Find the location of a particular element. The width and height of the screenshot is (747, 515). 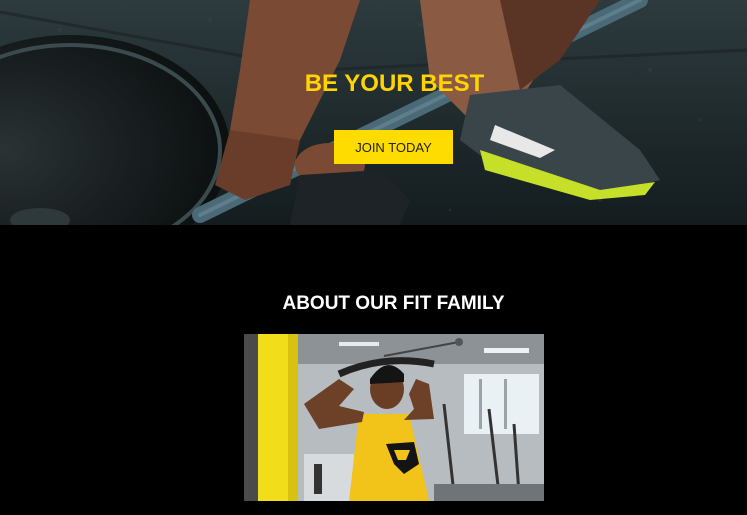

about-photo is located at coordinates (394, 417).